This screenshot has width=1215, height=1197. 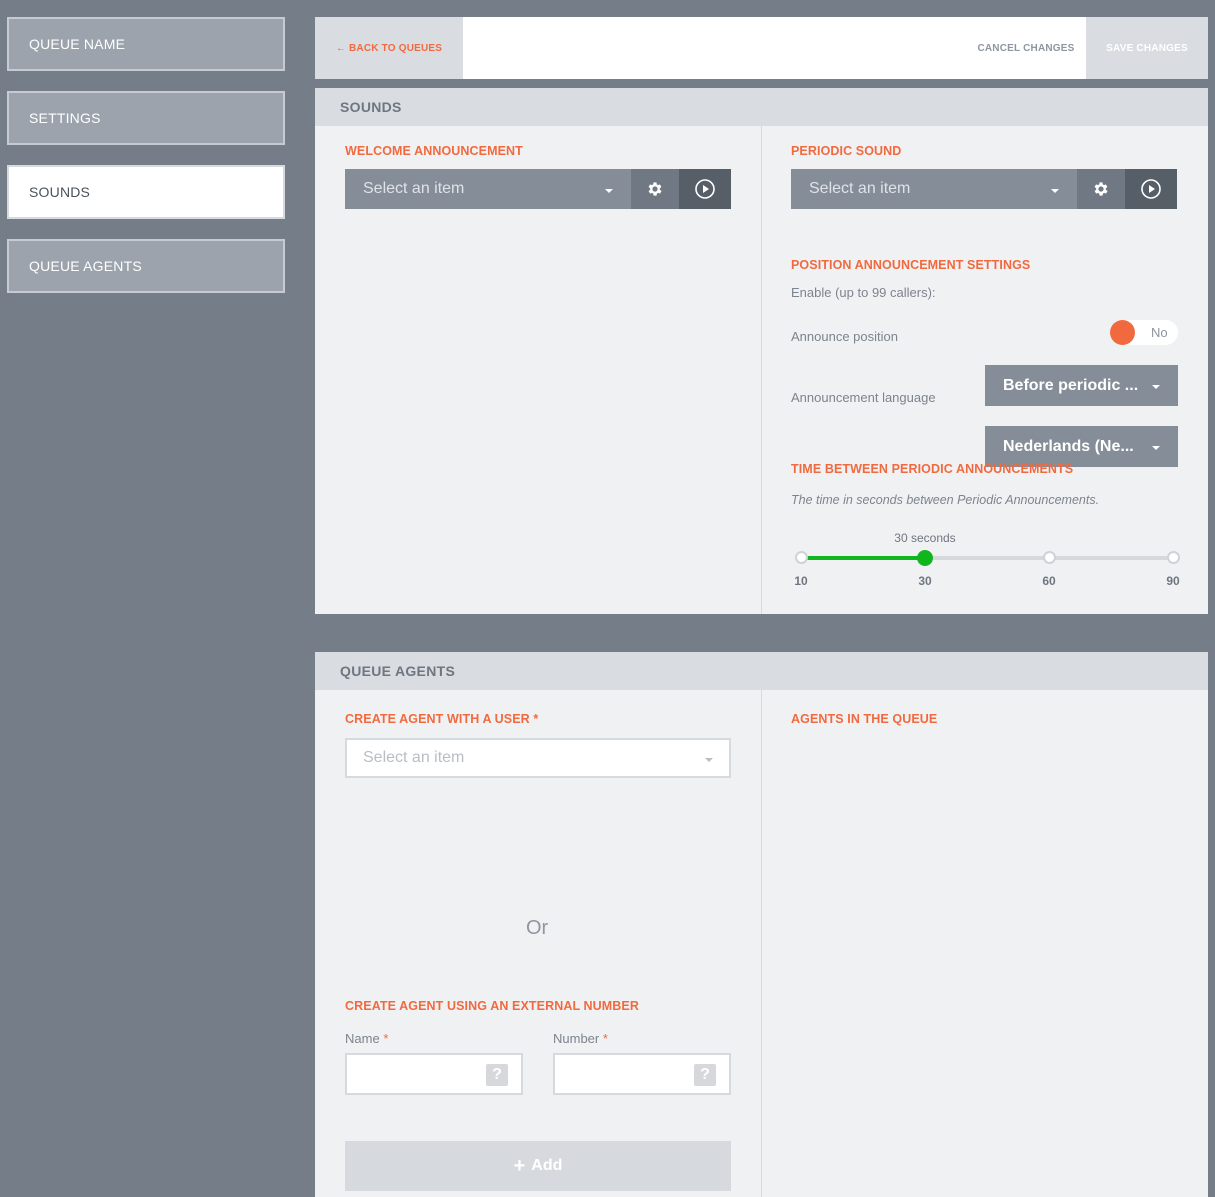 What do you see at coordinates (925, 581) in the screenshot?
I see `slider-tick-label: 30` at bounding box center [925, 581].